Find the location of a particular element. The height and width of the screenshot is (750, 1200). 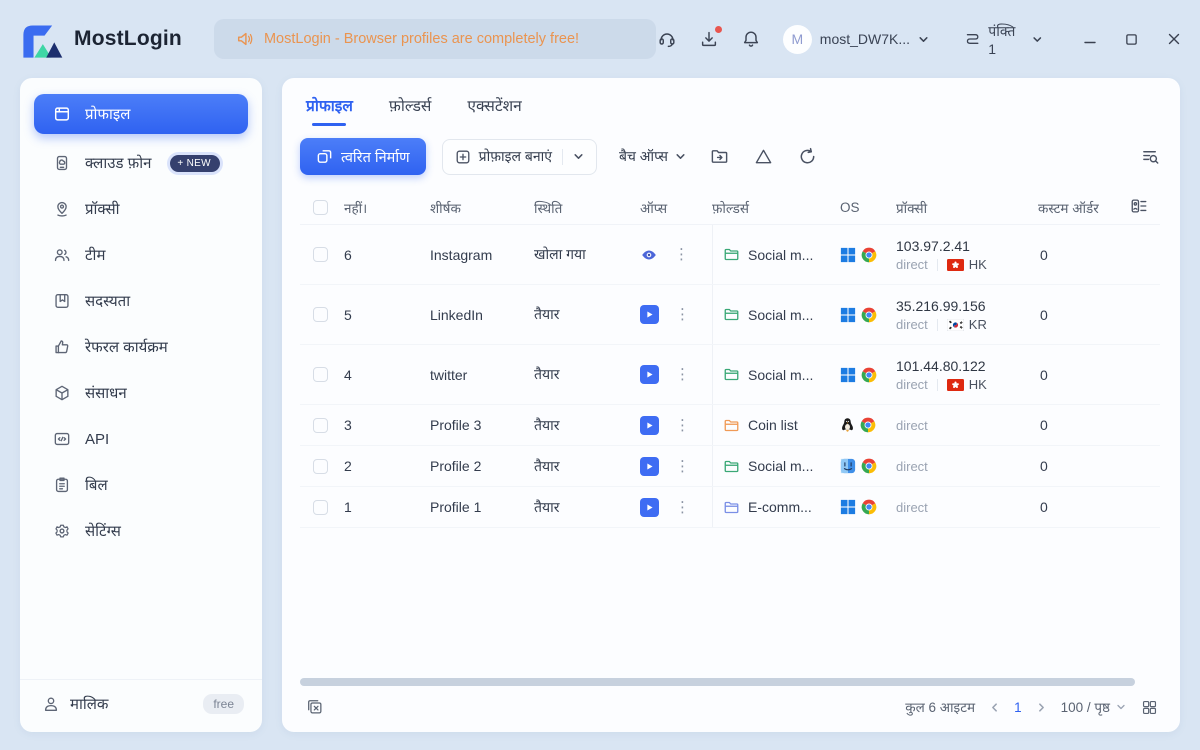

owner-label: मालिक is located at coordinates (89, 704).